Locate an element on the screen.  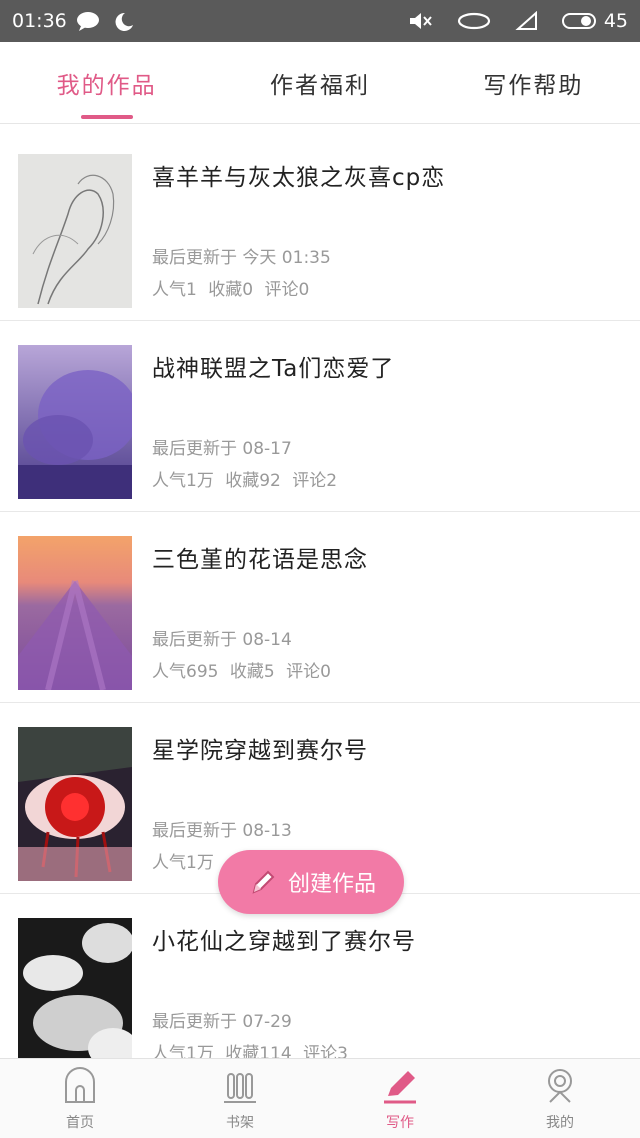
work-meta: 最后更新于 今天 01:35 人气1 收藏0 评论0 is located at coordinates (241, 274).